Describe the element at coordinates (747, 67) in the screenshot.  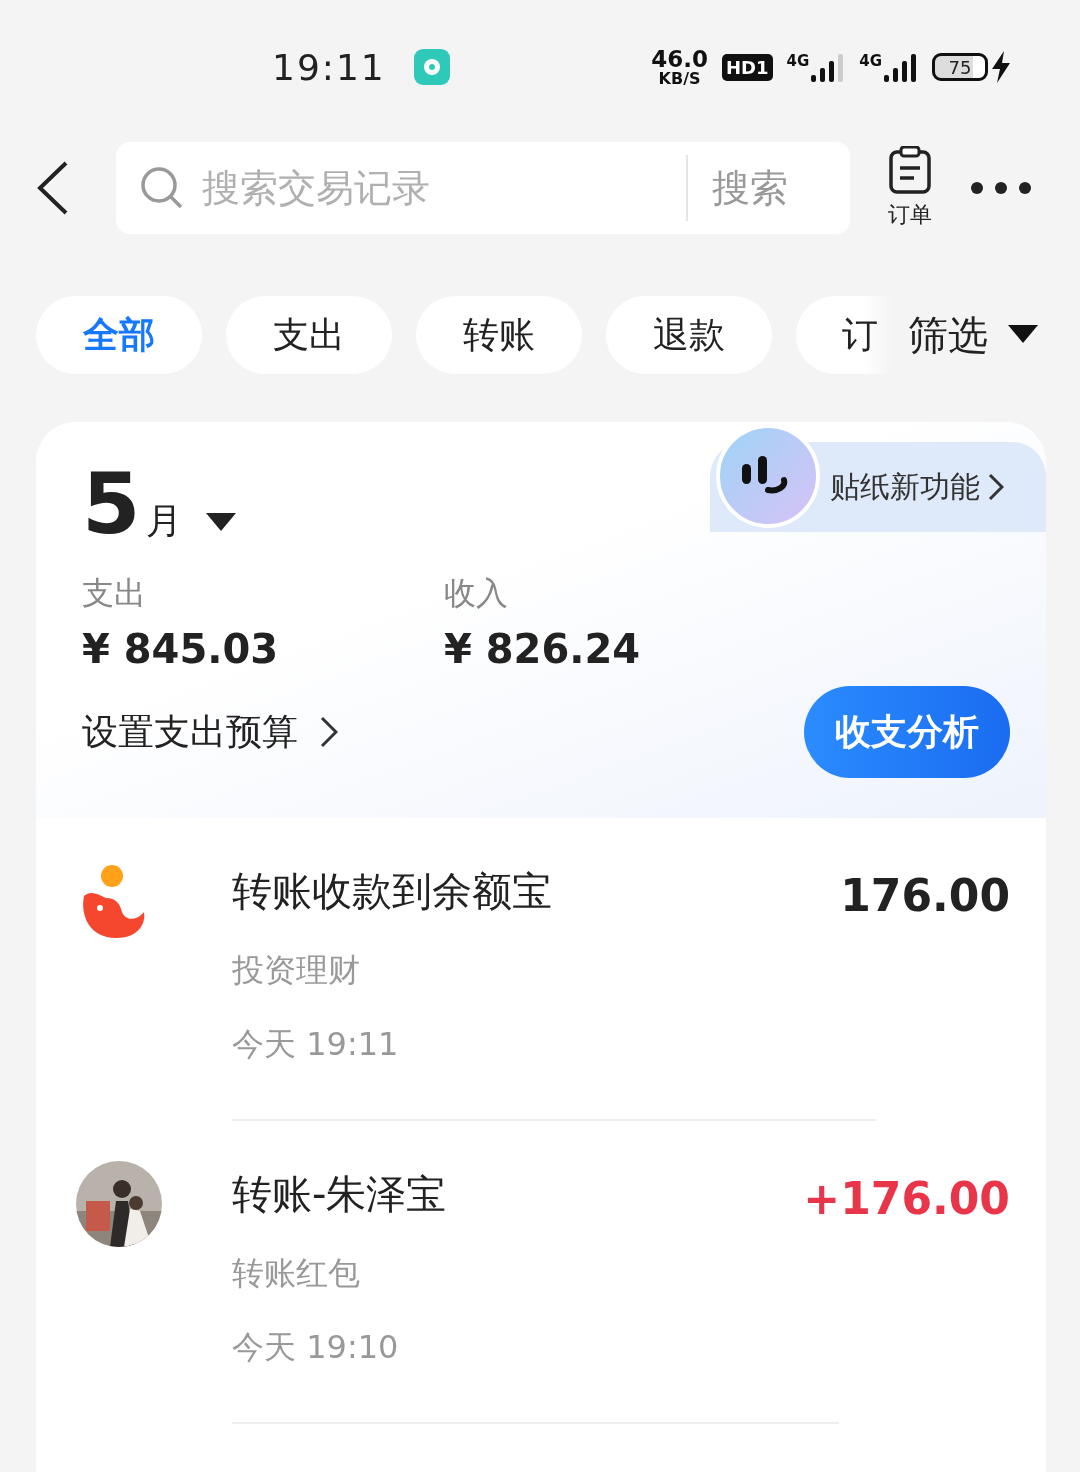
I see `hd-badge: HD1` at that location.